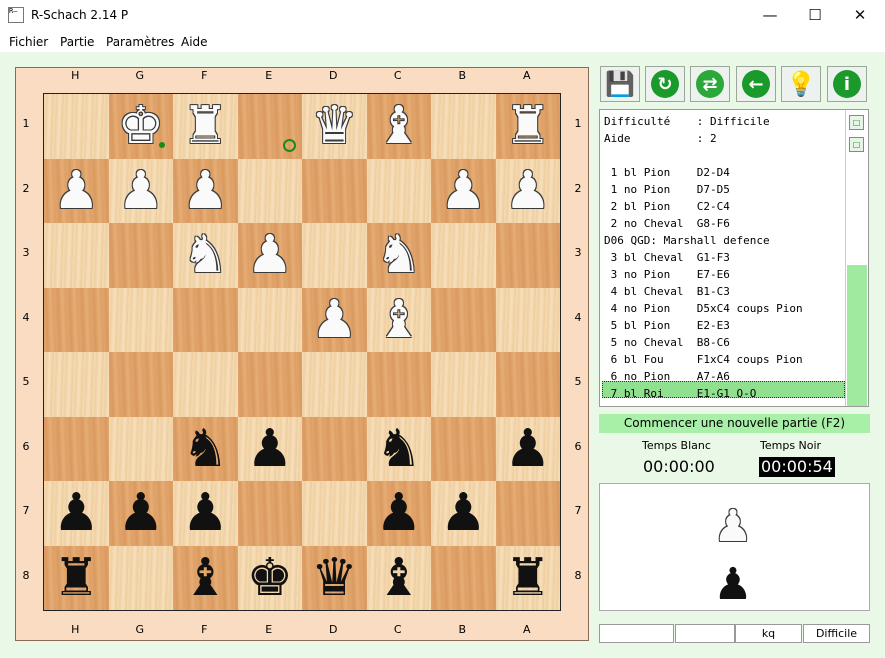 The width and height of the screenshot is (885, 658). What do you see at coordinates (140, 448) in the screenshot?
I see `square-g6` at bounding box center [140, 448].